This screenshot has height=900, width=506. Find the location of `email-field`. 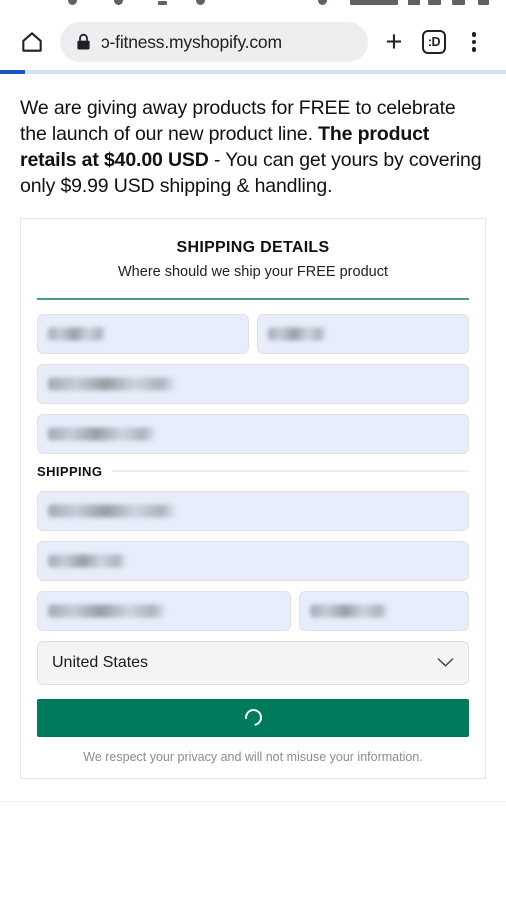

email-field is located at coordinates (253, 383).